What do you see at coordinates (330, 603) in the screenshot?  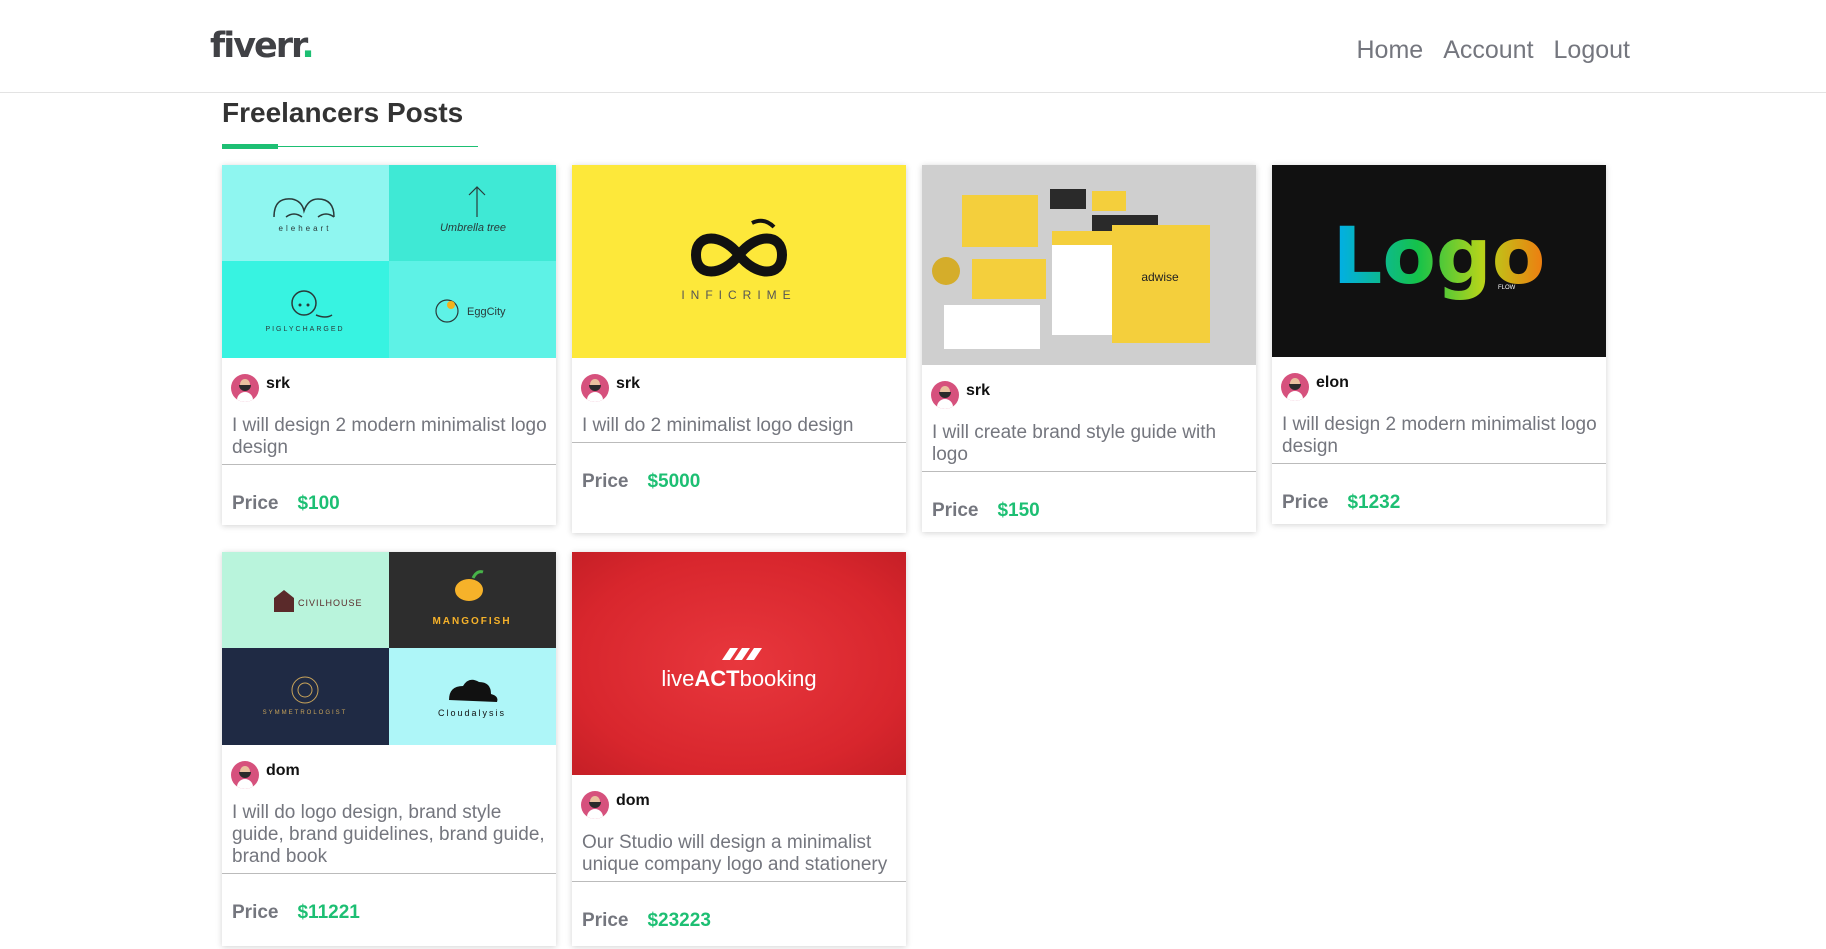 I see `image-text-civilhouse: CIVILHOUSE` at bounding box center [330, 603].